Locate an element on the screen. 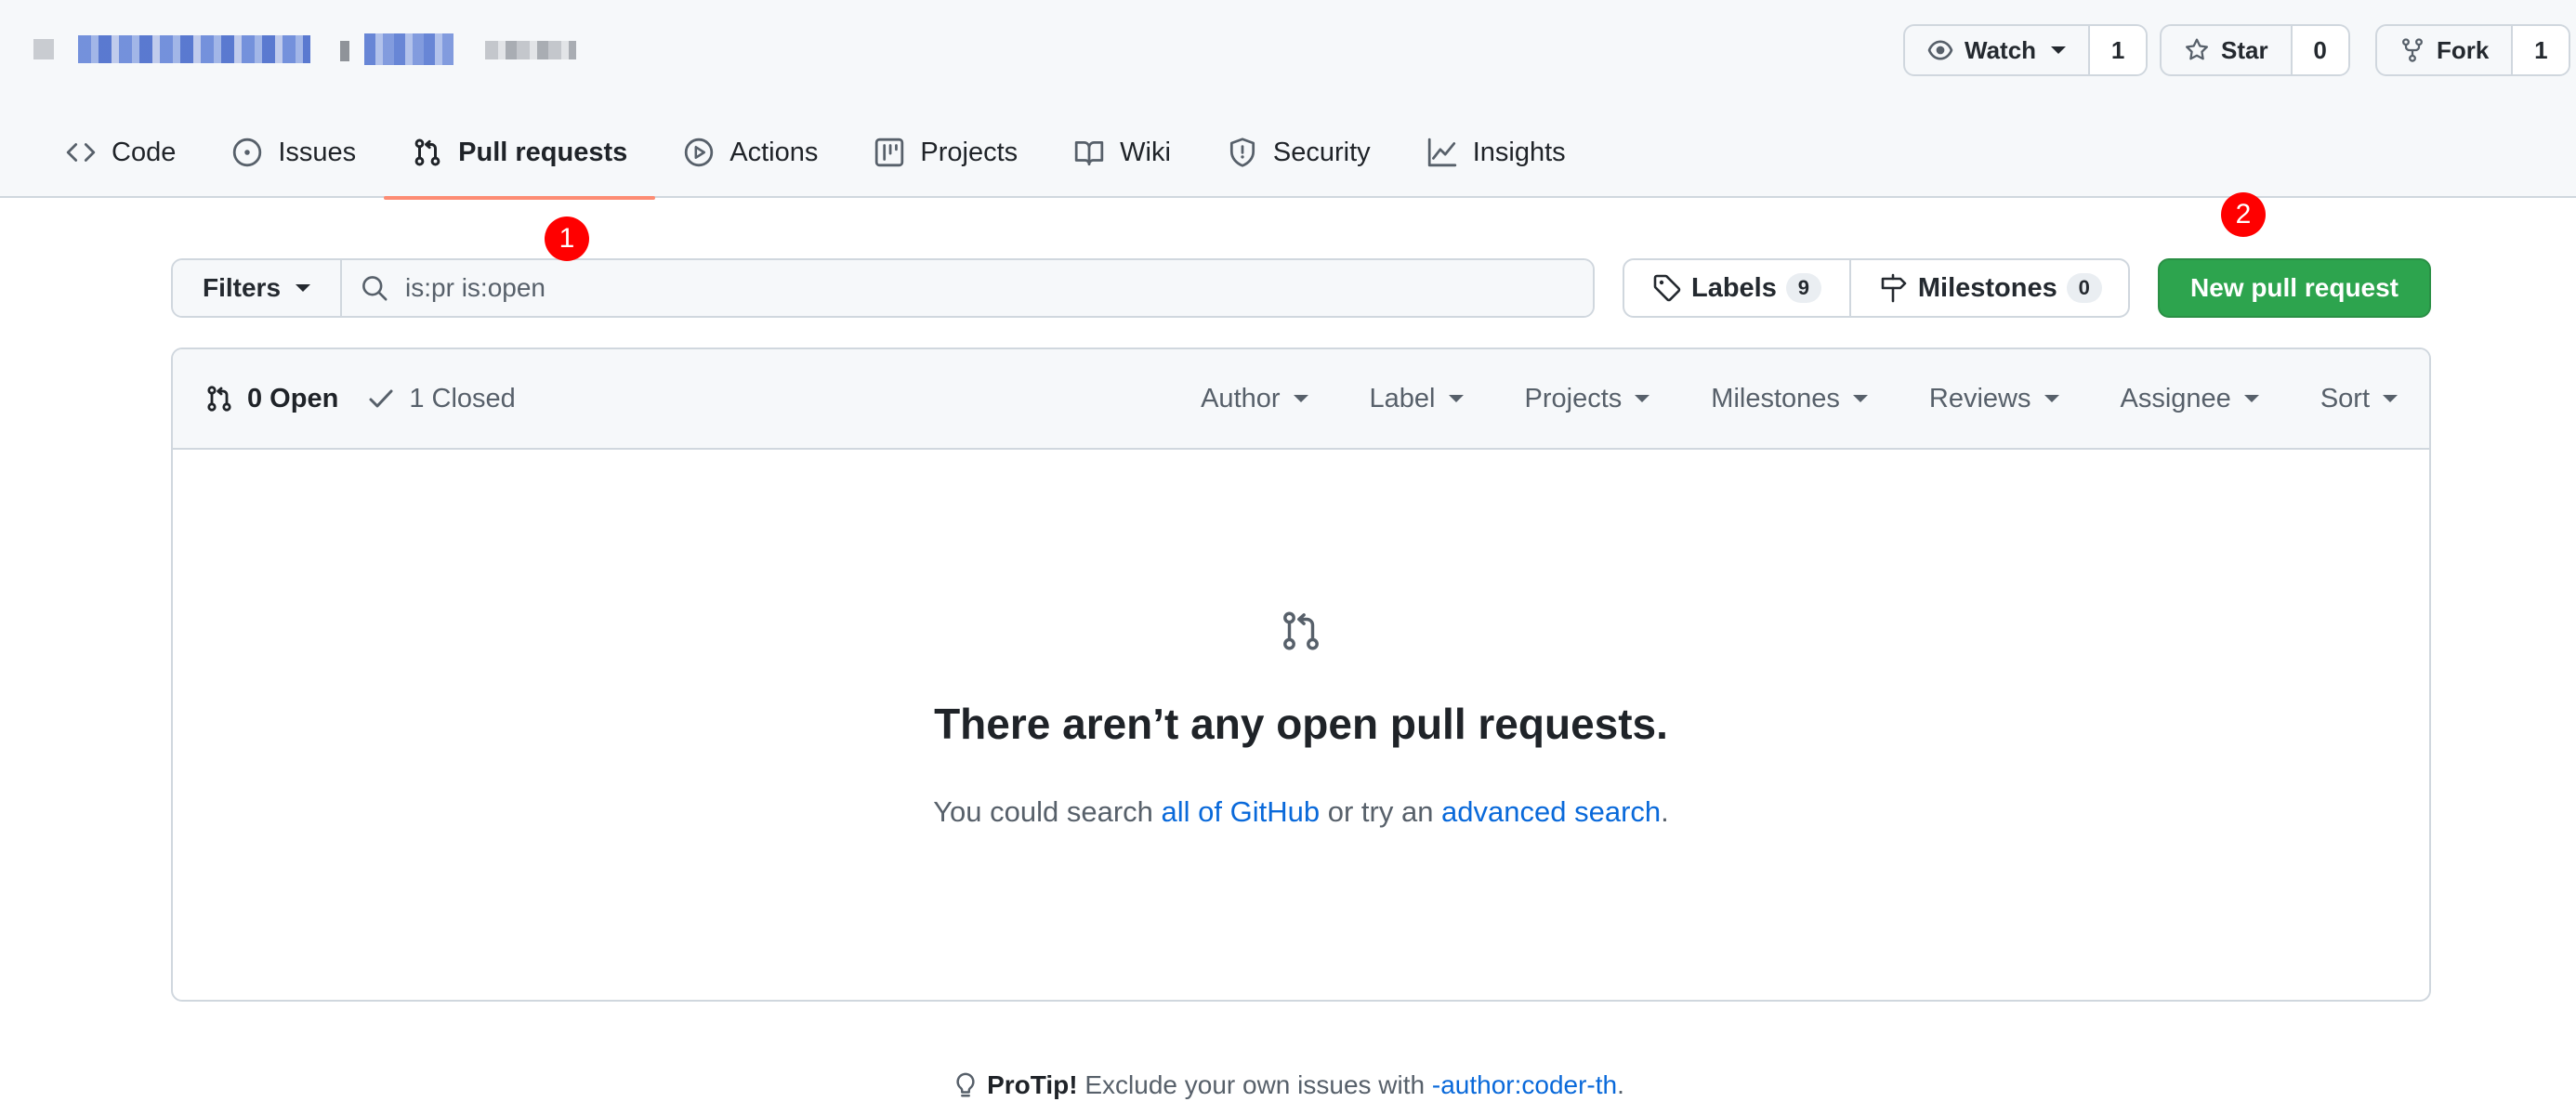 The height and width of the screenshot is (1115, 2576). blank-slate-title: There aren’t any open pull requests. is located at coordinates (1301, 724).